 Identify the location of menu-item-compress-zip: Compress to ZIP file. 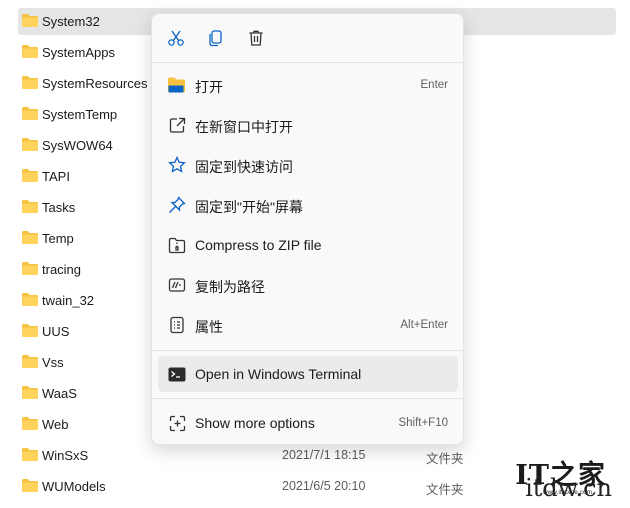
(308, 245).